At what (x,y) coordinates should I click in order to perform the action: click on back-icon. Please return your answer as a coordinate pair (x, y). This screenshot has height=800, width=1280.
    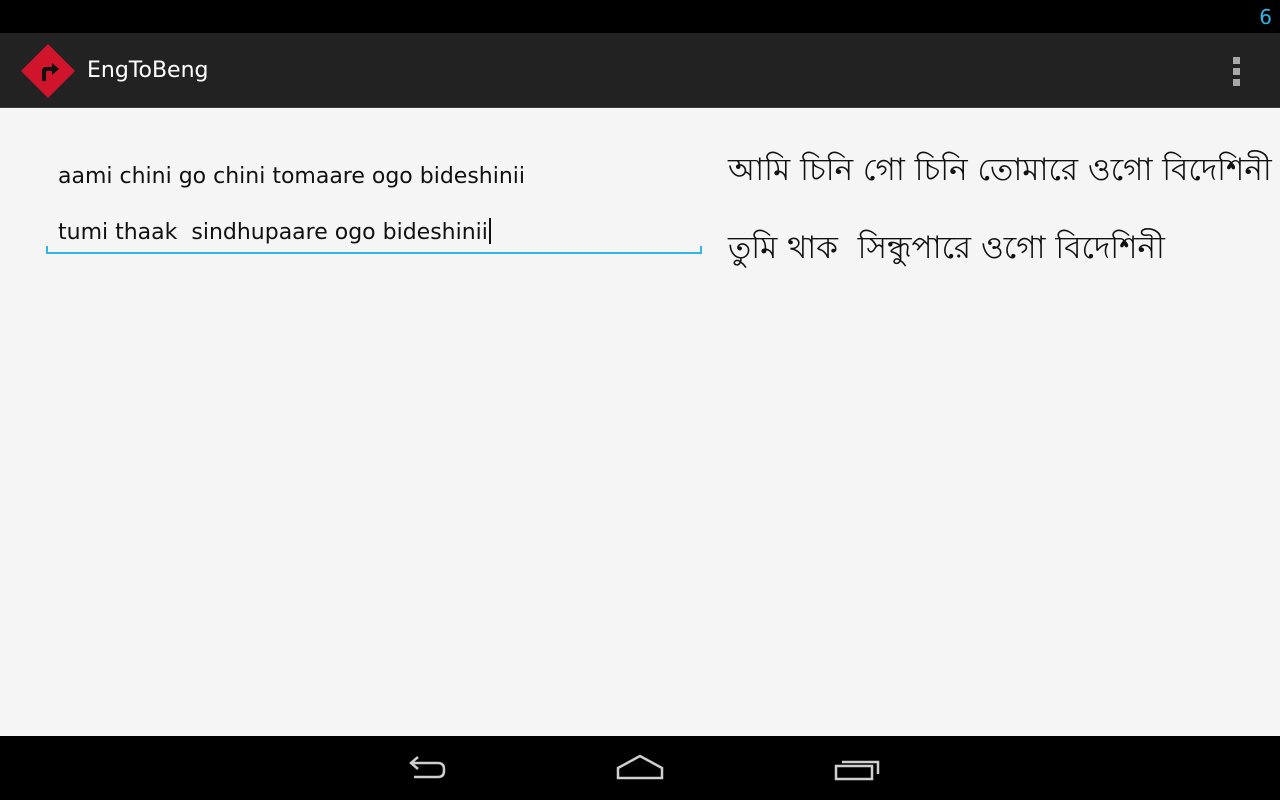
    Looking at the image, I should click on (427, 767).